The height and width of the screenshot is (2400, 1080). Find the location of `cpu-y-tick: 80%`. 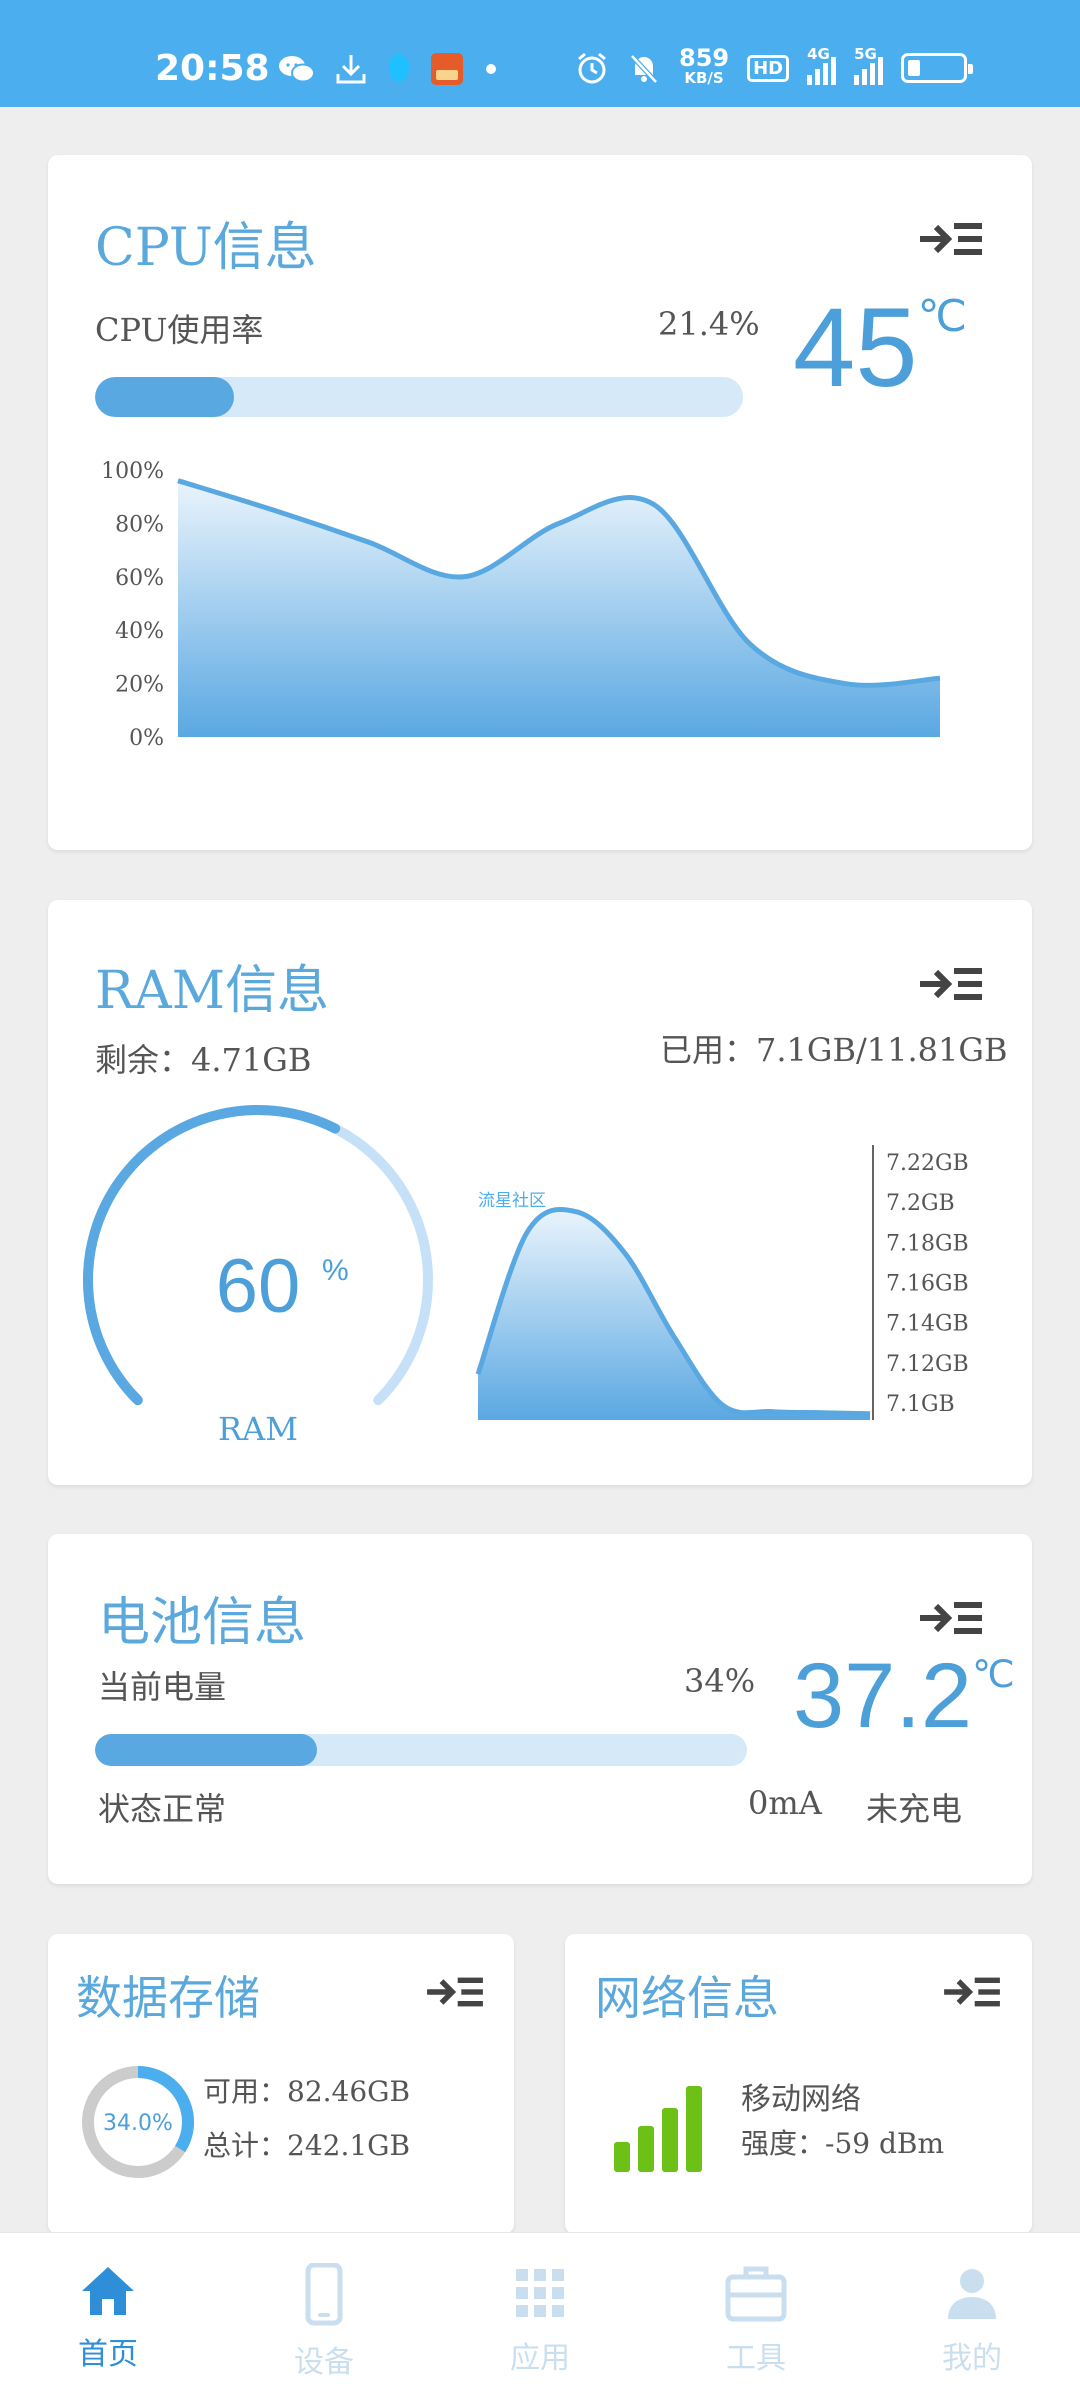

cpu-y-tick: 80% is located at coordinates (139, 524).